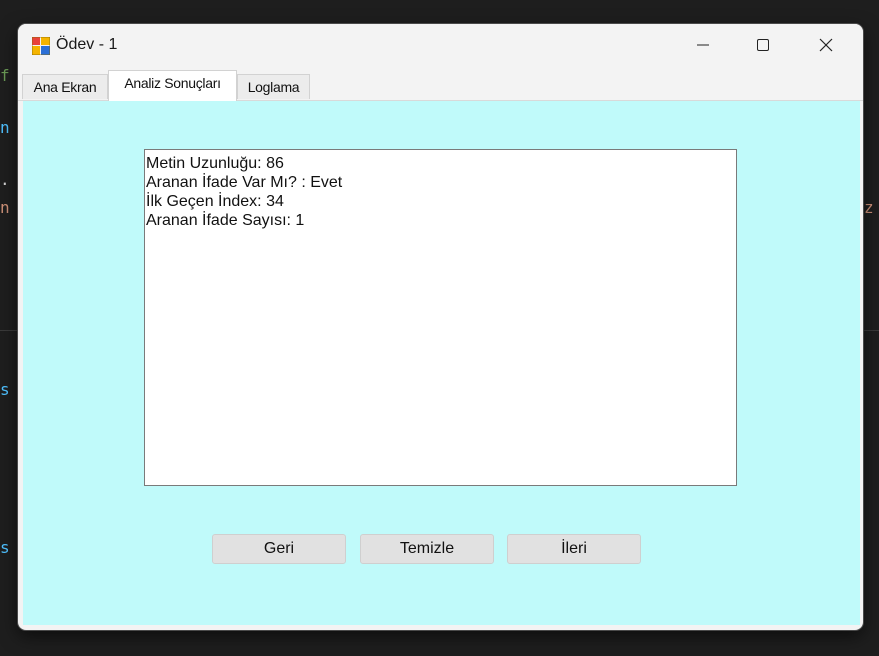 The image size is (879, 656). What do you see at coordinates (244, 182) in the screenshot?
I see `phrase-found-line: Aranan İfade Var Mı? : Evet` at bounding box center [244, 182].